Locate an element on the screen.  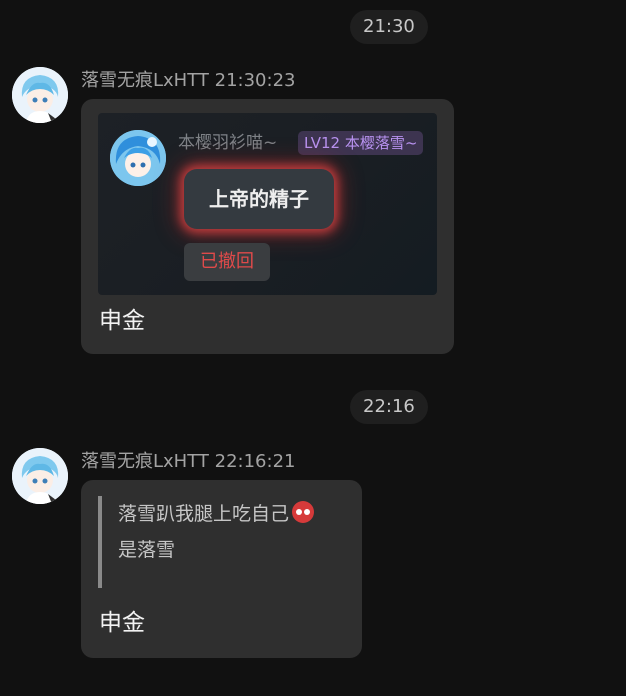
message-bubble: 落雪趴我腿上吃自己 是落雪 申金 is located at coordinates (221, 569).